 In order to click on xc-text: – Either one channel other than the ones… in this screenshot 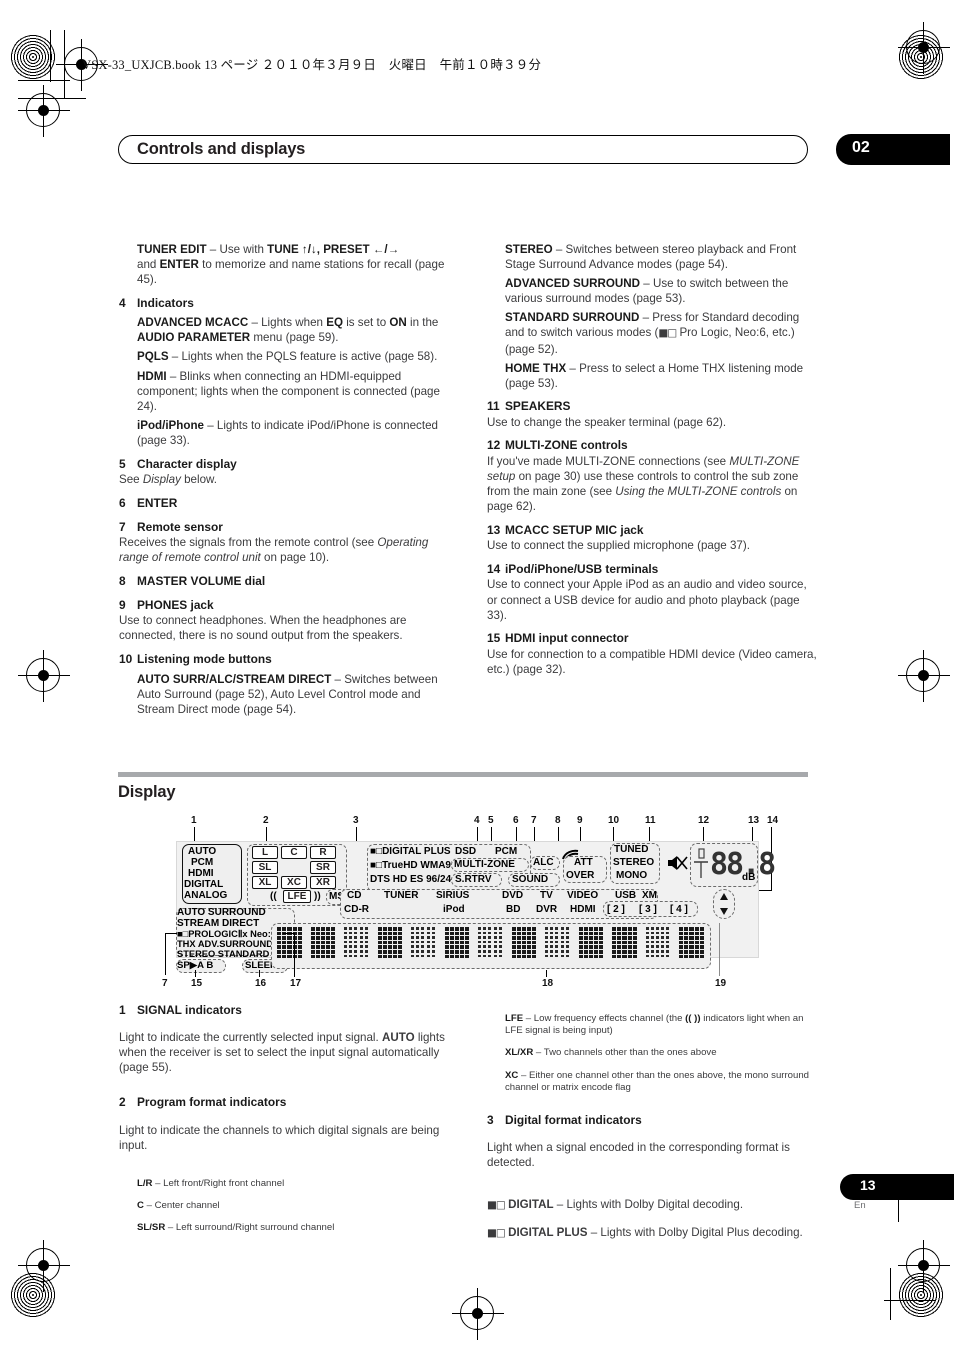, I will do `click(657, 1081)`.